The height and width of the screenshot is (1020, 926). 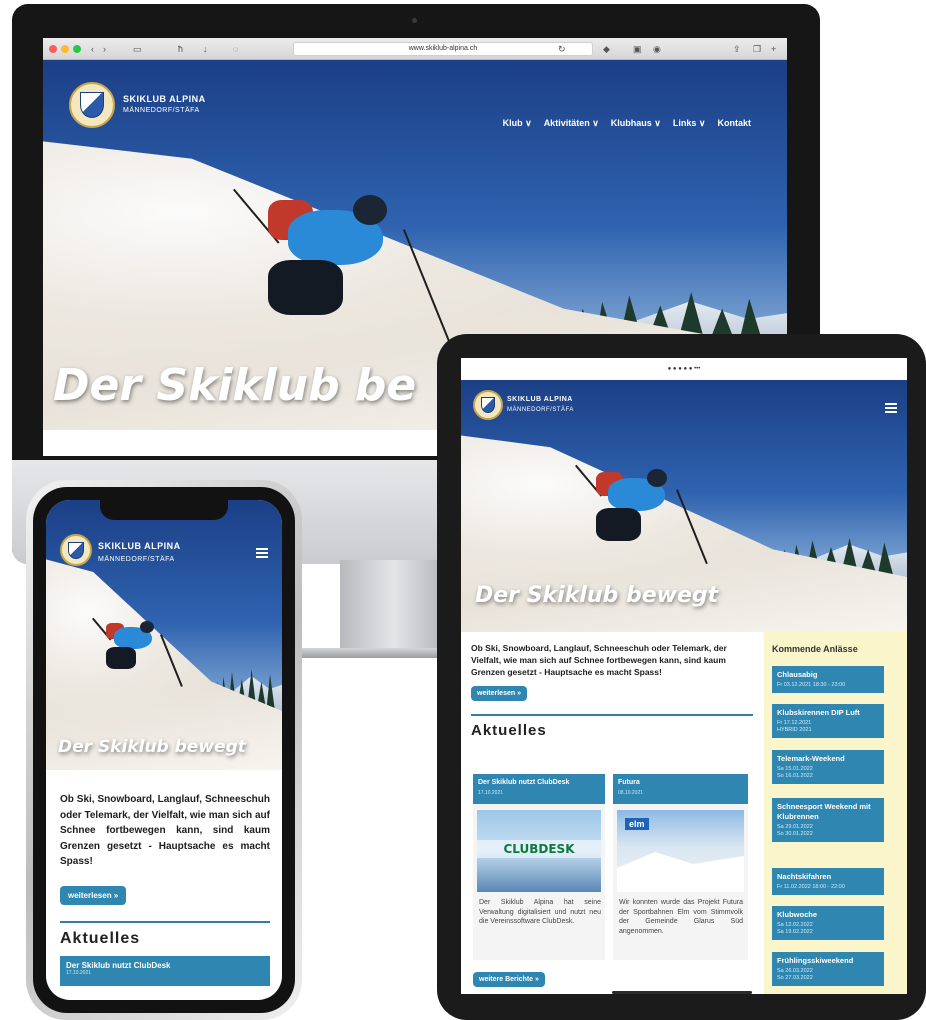 What do you see at coordinates (414, 20) in the screenshot?
I see `monitor-camera` at bounding box center [414, 20].